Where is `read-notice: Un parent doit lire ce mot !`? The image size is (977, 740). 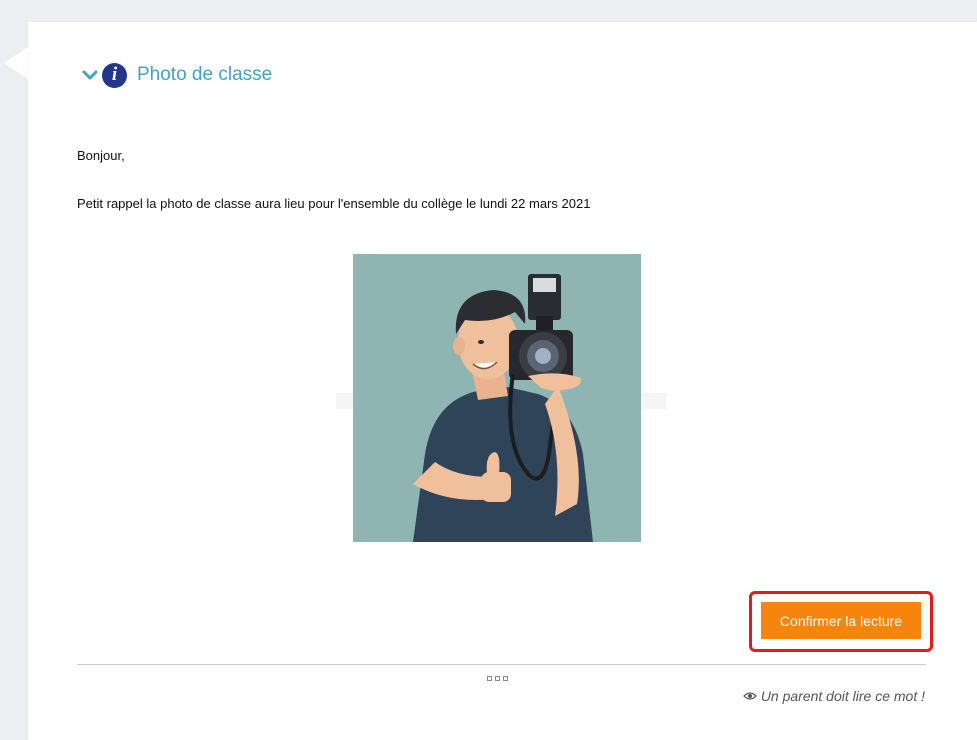
read-notice: Un parent doit lire ce mot ! is located at coordinates (833, 696).